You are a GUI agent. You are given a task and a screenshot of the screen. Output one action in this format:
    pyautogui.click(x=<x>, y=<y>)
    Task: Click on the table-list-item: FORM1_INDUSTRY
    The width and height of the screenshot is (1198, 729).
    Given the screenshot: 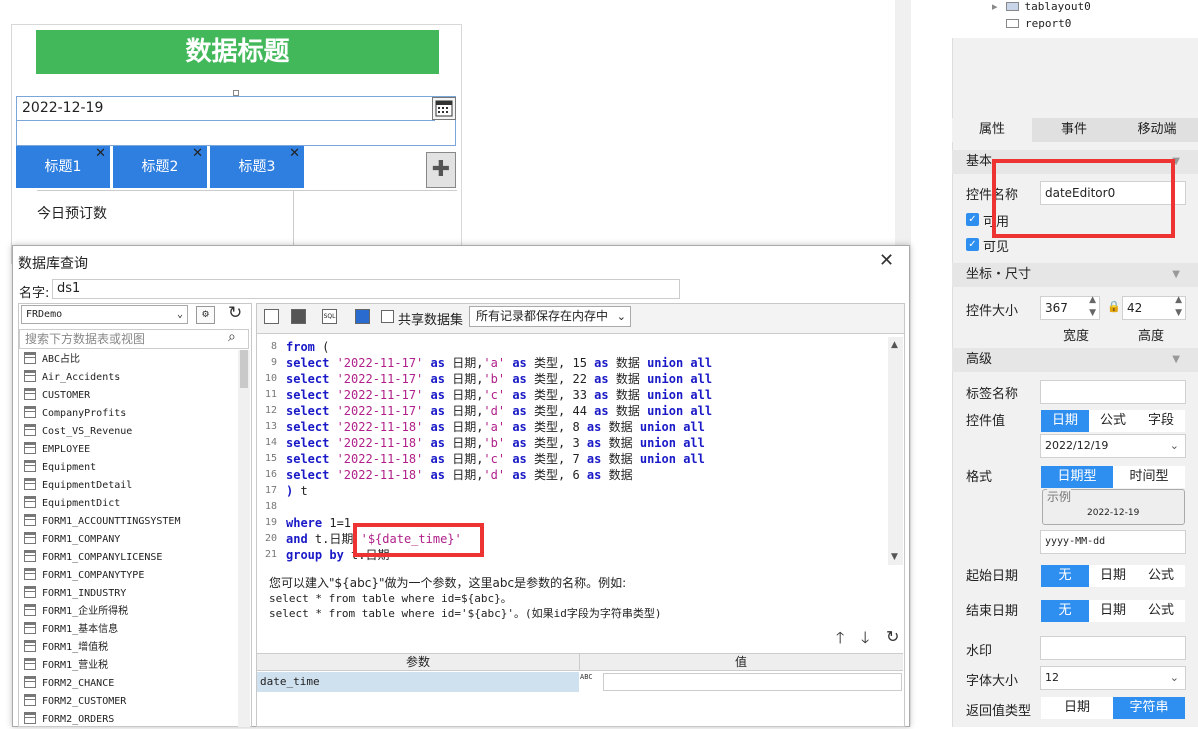 What is the action you would take?
    pyautogui.click(x=75, y=594)
    